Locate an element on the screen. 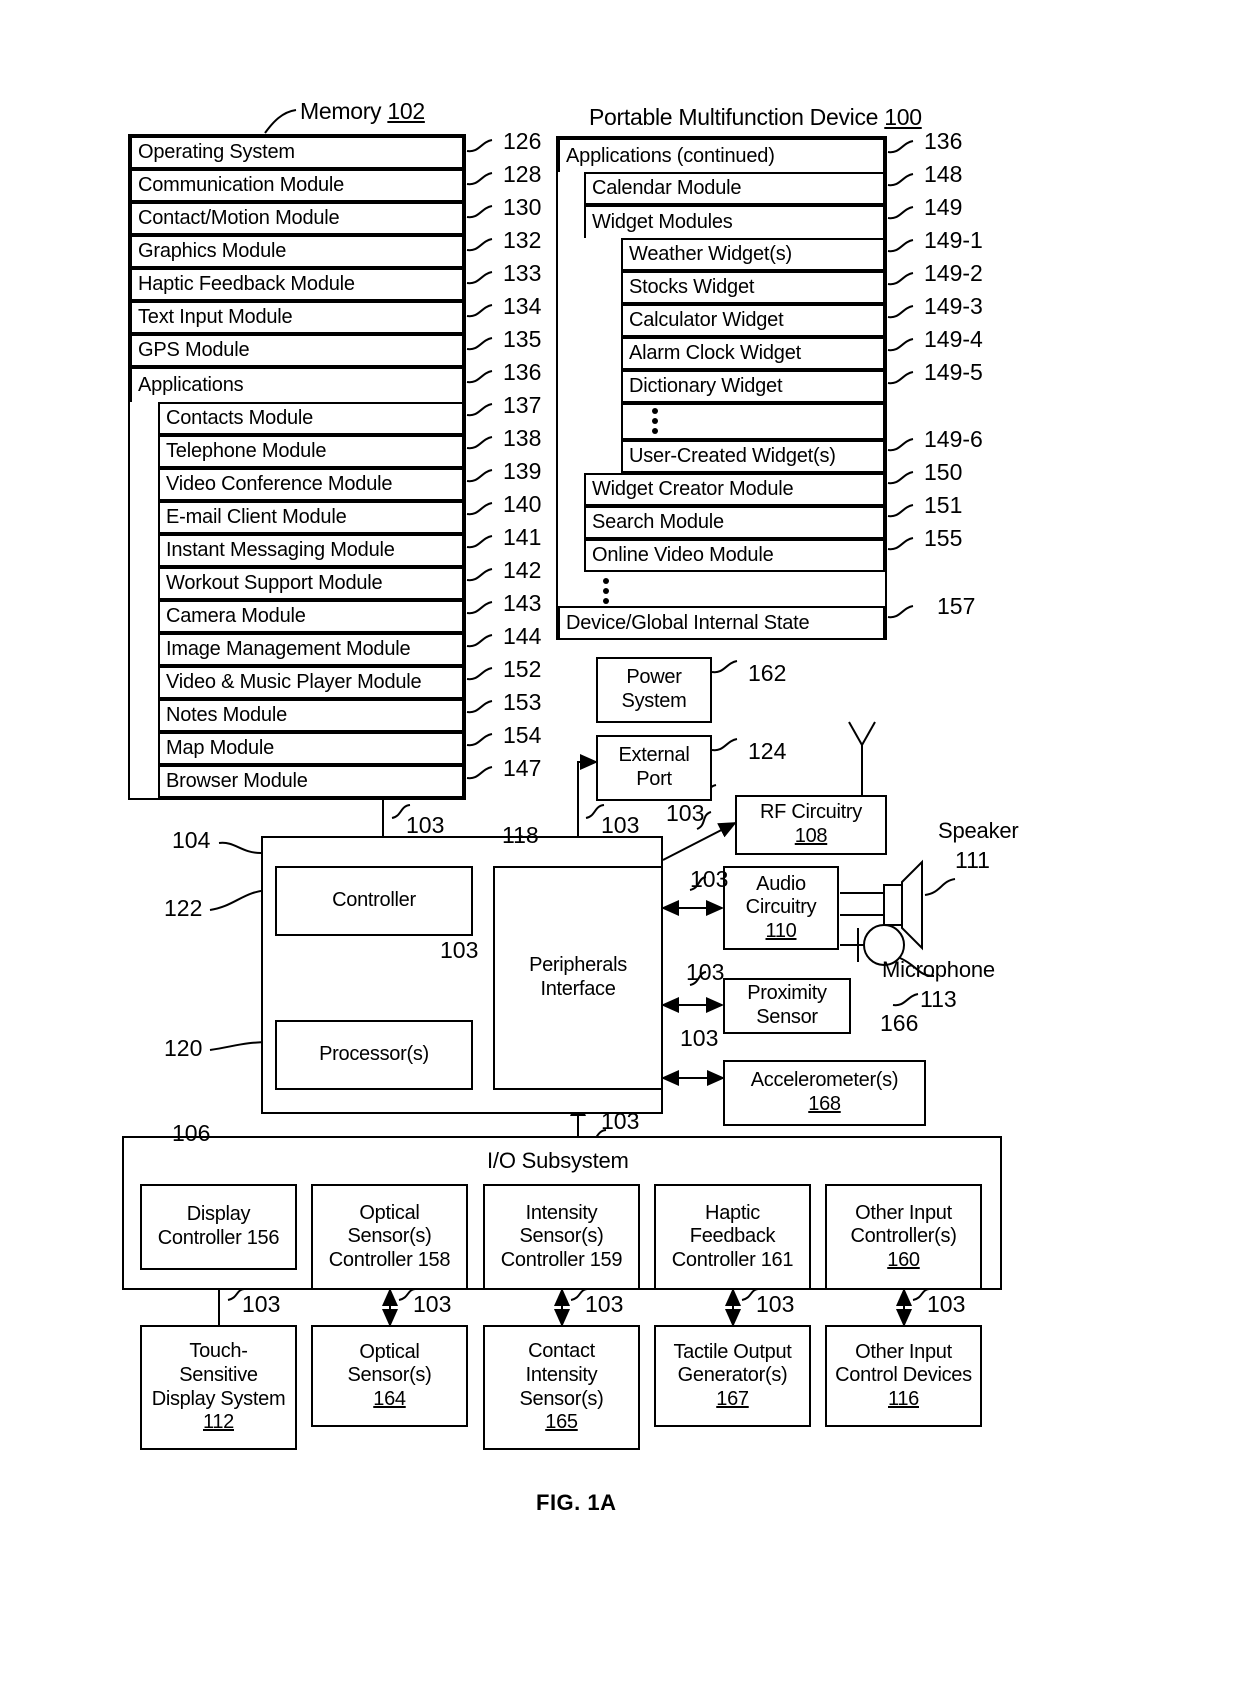 The width and height of the screenshot is (1240, 1695). haptic-feedback-controller-block: Haptic Feedback Controller 161 is located at coordinates (732, 1237).